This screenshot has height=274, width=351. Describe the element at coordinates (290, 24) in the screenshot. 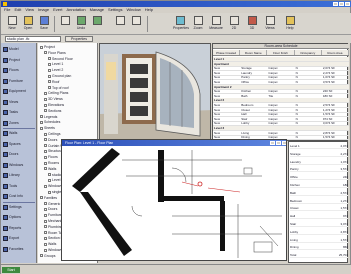

I see `help-button: Help` at that location.